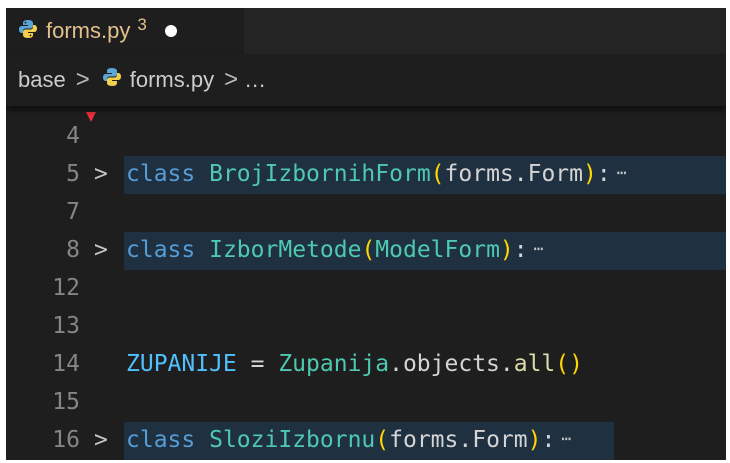 The height and width of the screenshot is (463, 730). What do you see at coordinates (366, 137) in the screenshot?
I see `code-line: 4` at bounding box center [366, 137].